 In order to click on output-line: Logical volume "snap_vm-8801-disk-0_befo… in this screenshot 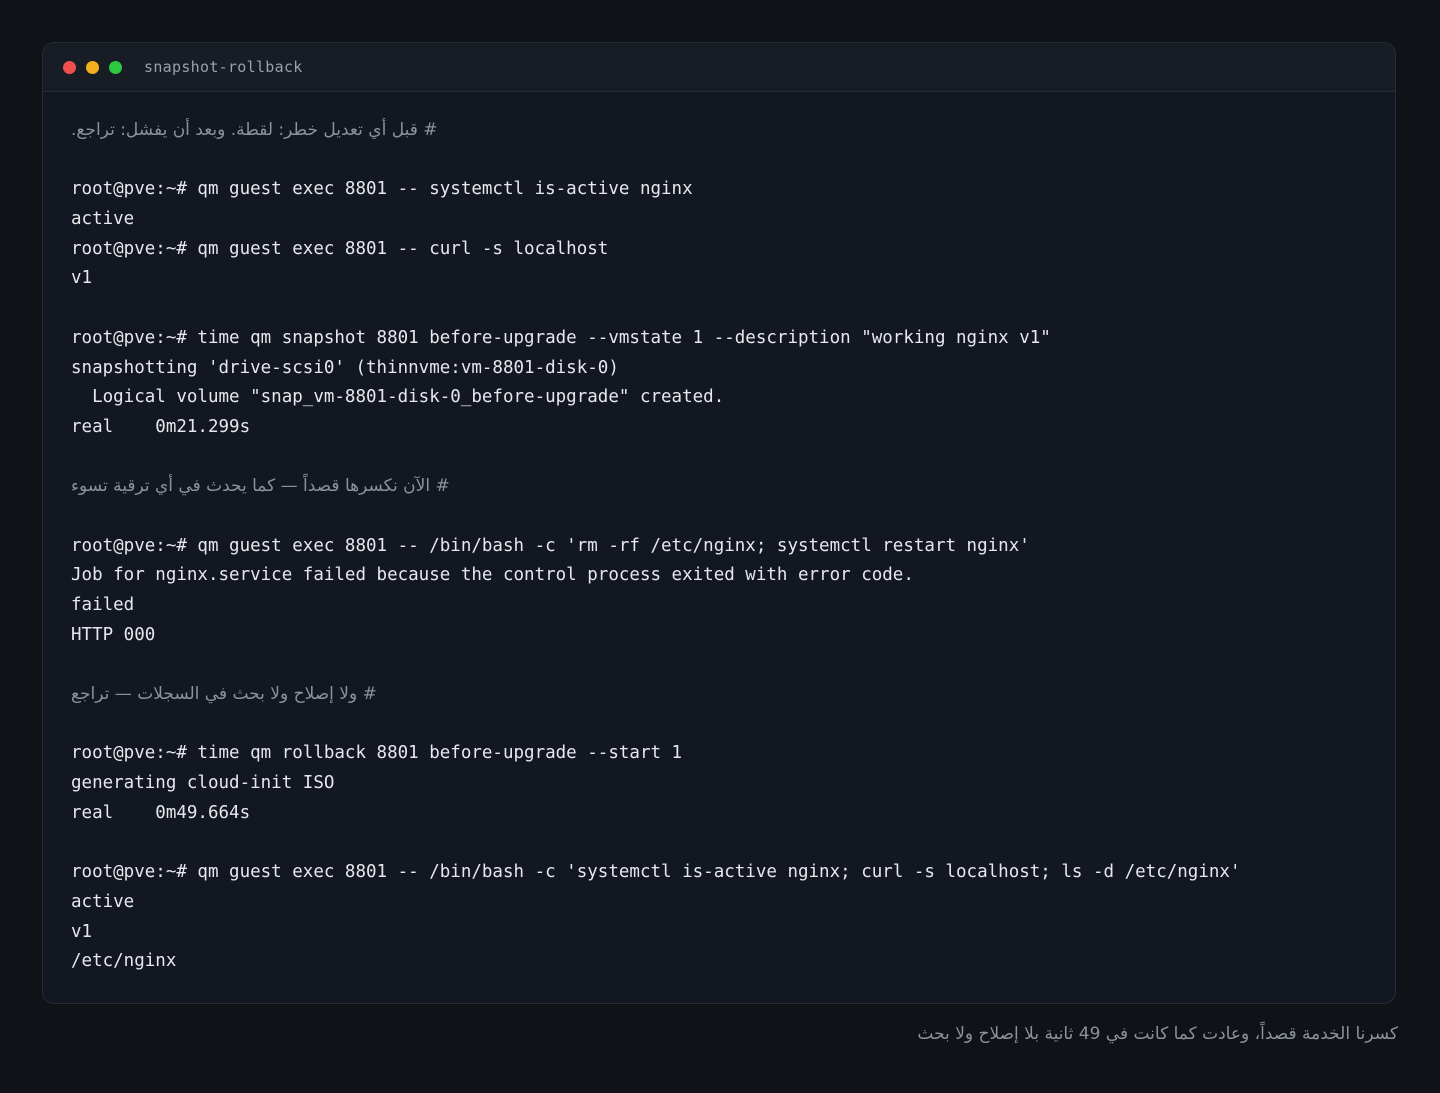, I will do `click(398, 397)`.